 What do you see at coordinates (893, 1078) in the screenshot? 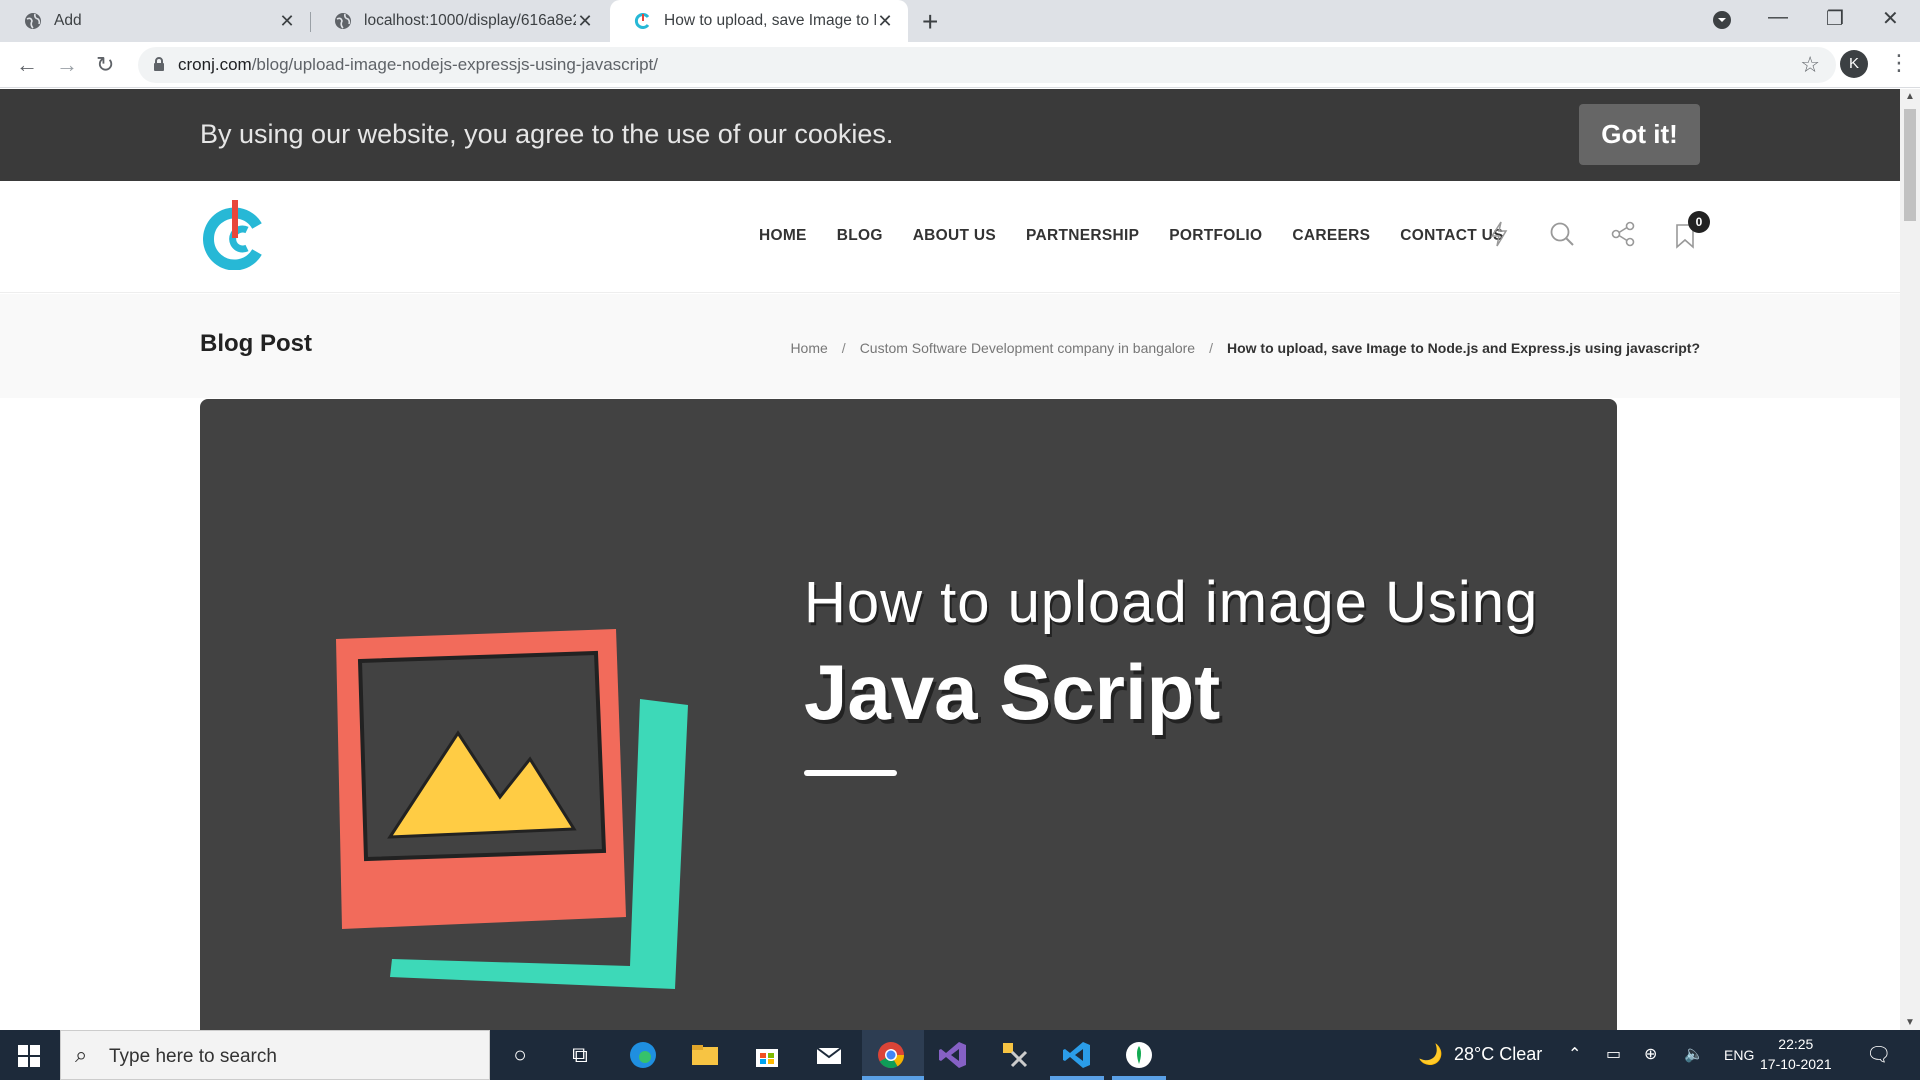
I see `chrome-active-indicator` at bounding box center [893, 1078].